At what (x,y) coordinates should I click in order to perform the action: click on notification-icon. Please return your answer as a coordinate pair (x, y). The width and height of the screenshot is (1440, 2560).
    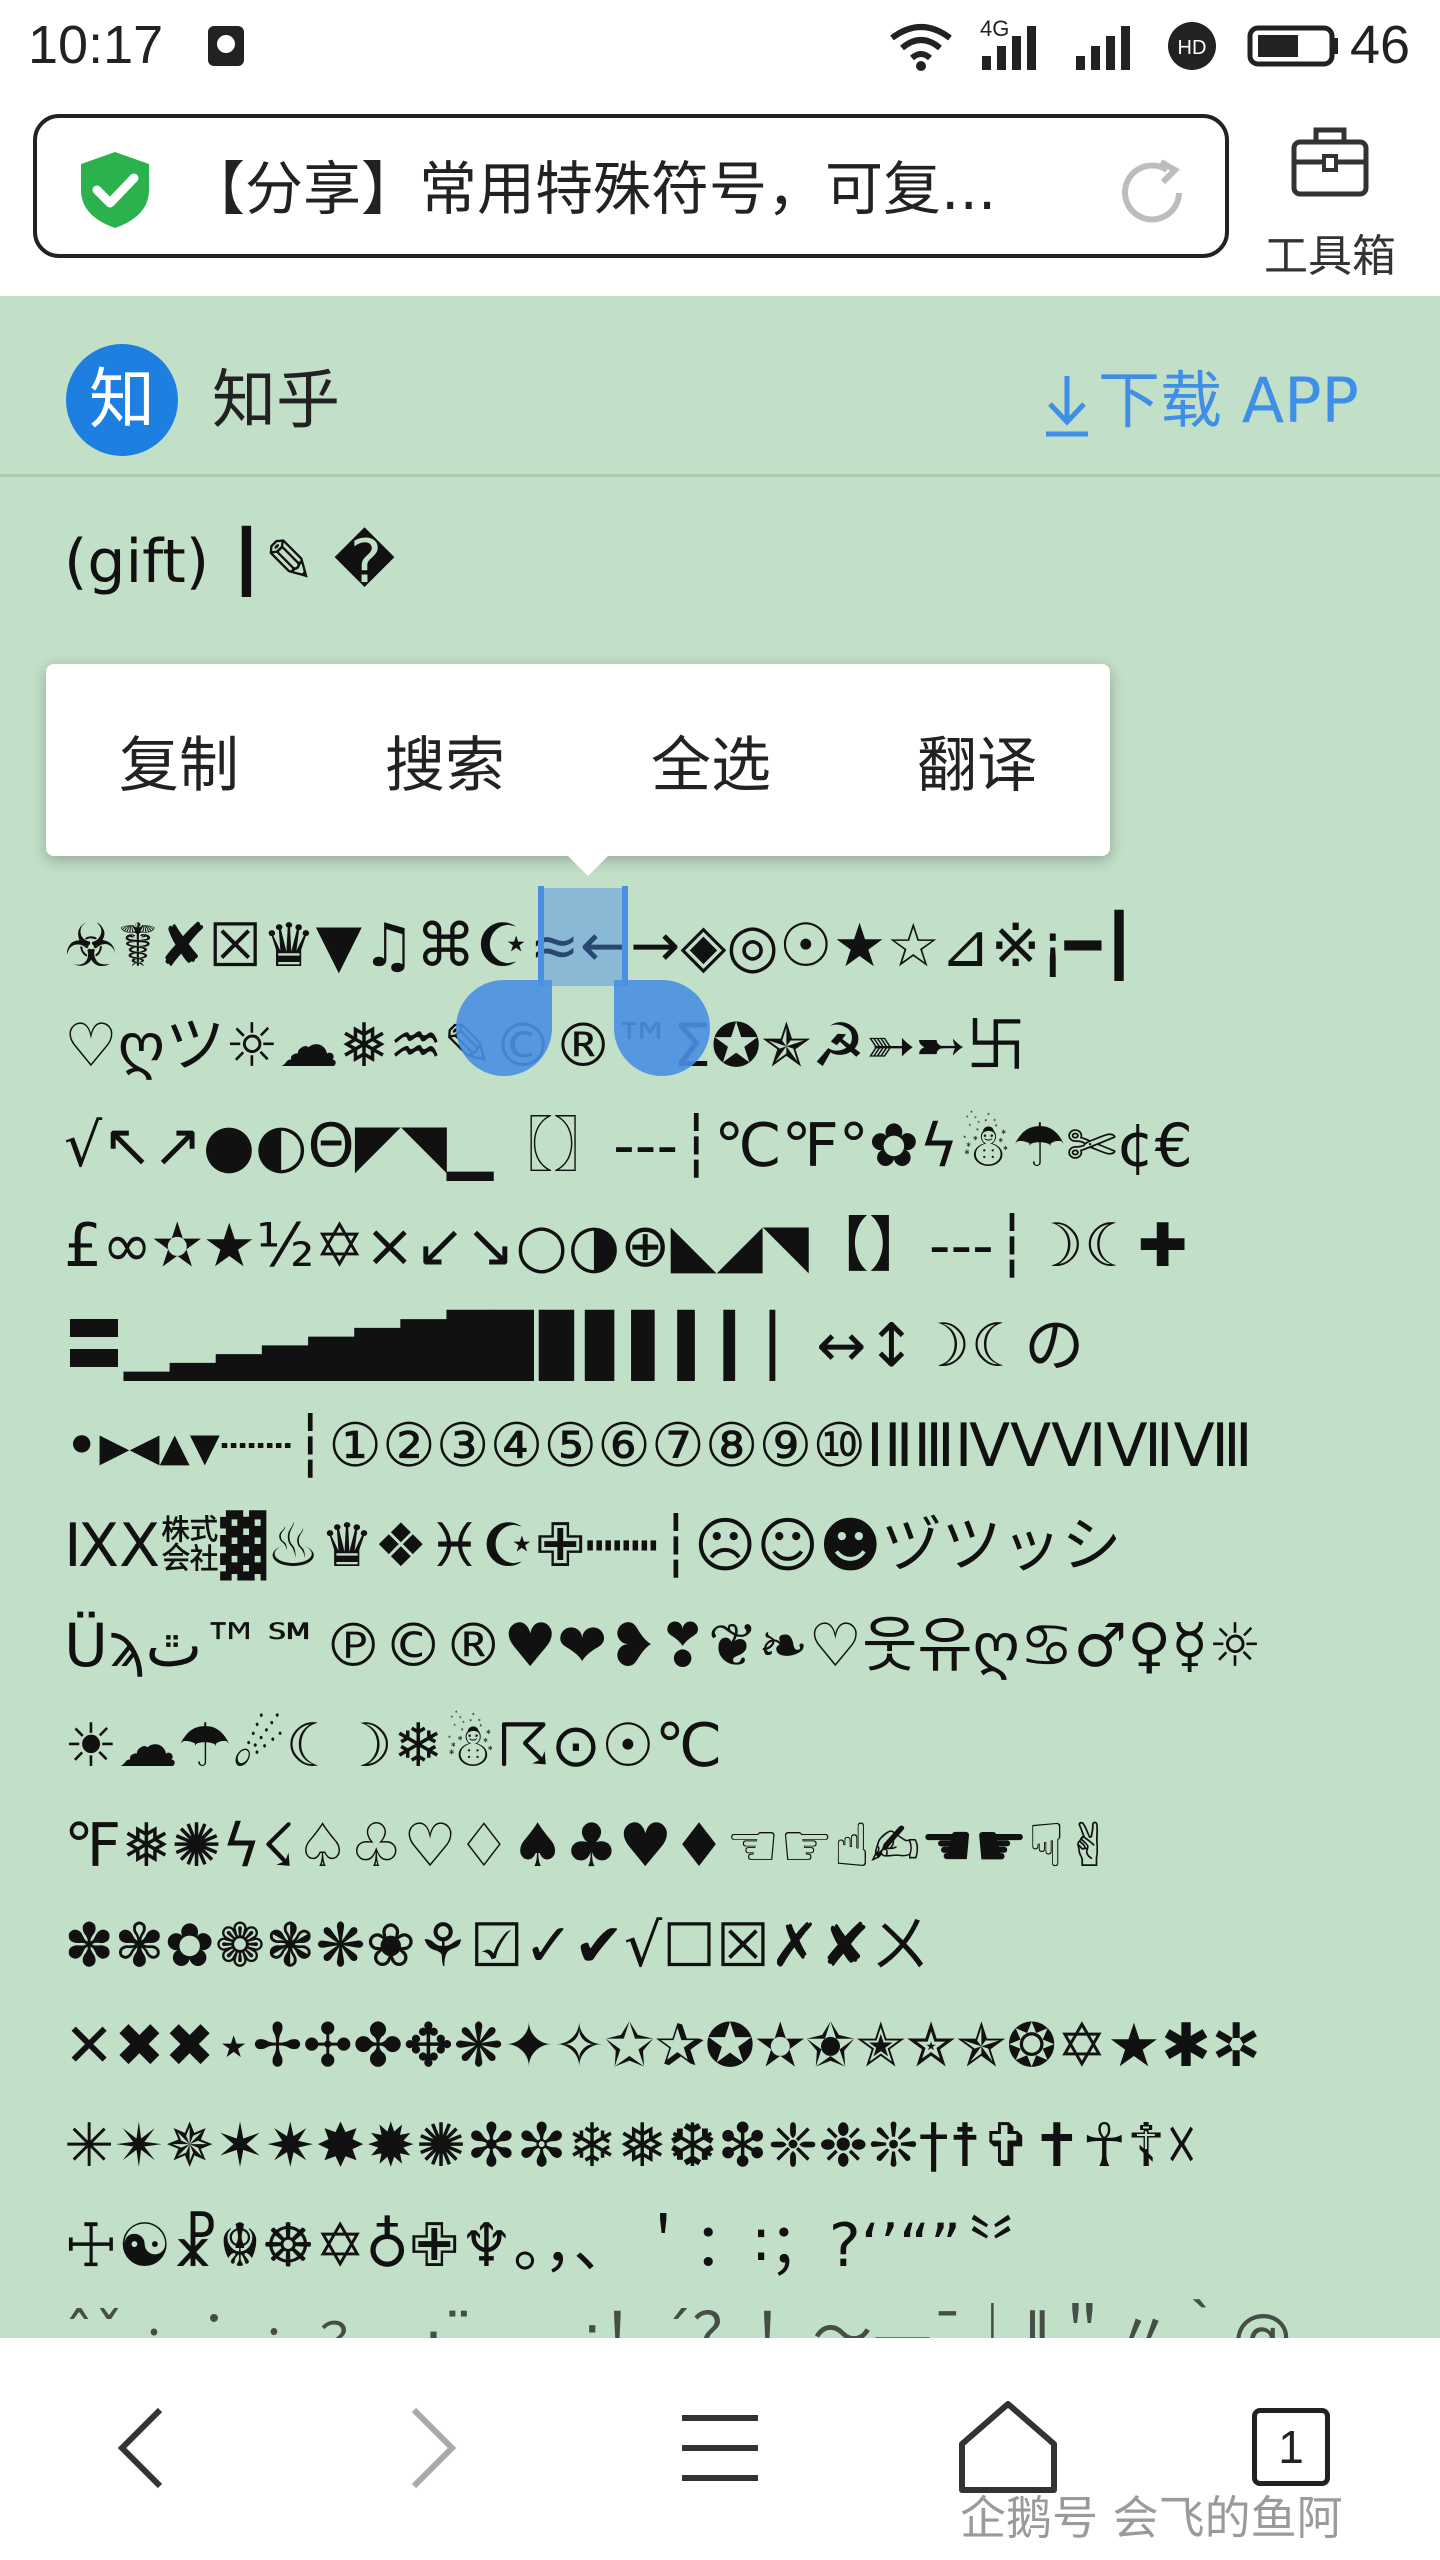
    Looking at the image, I should click on (226, 46).